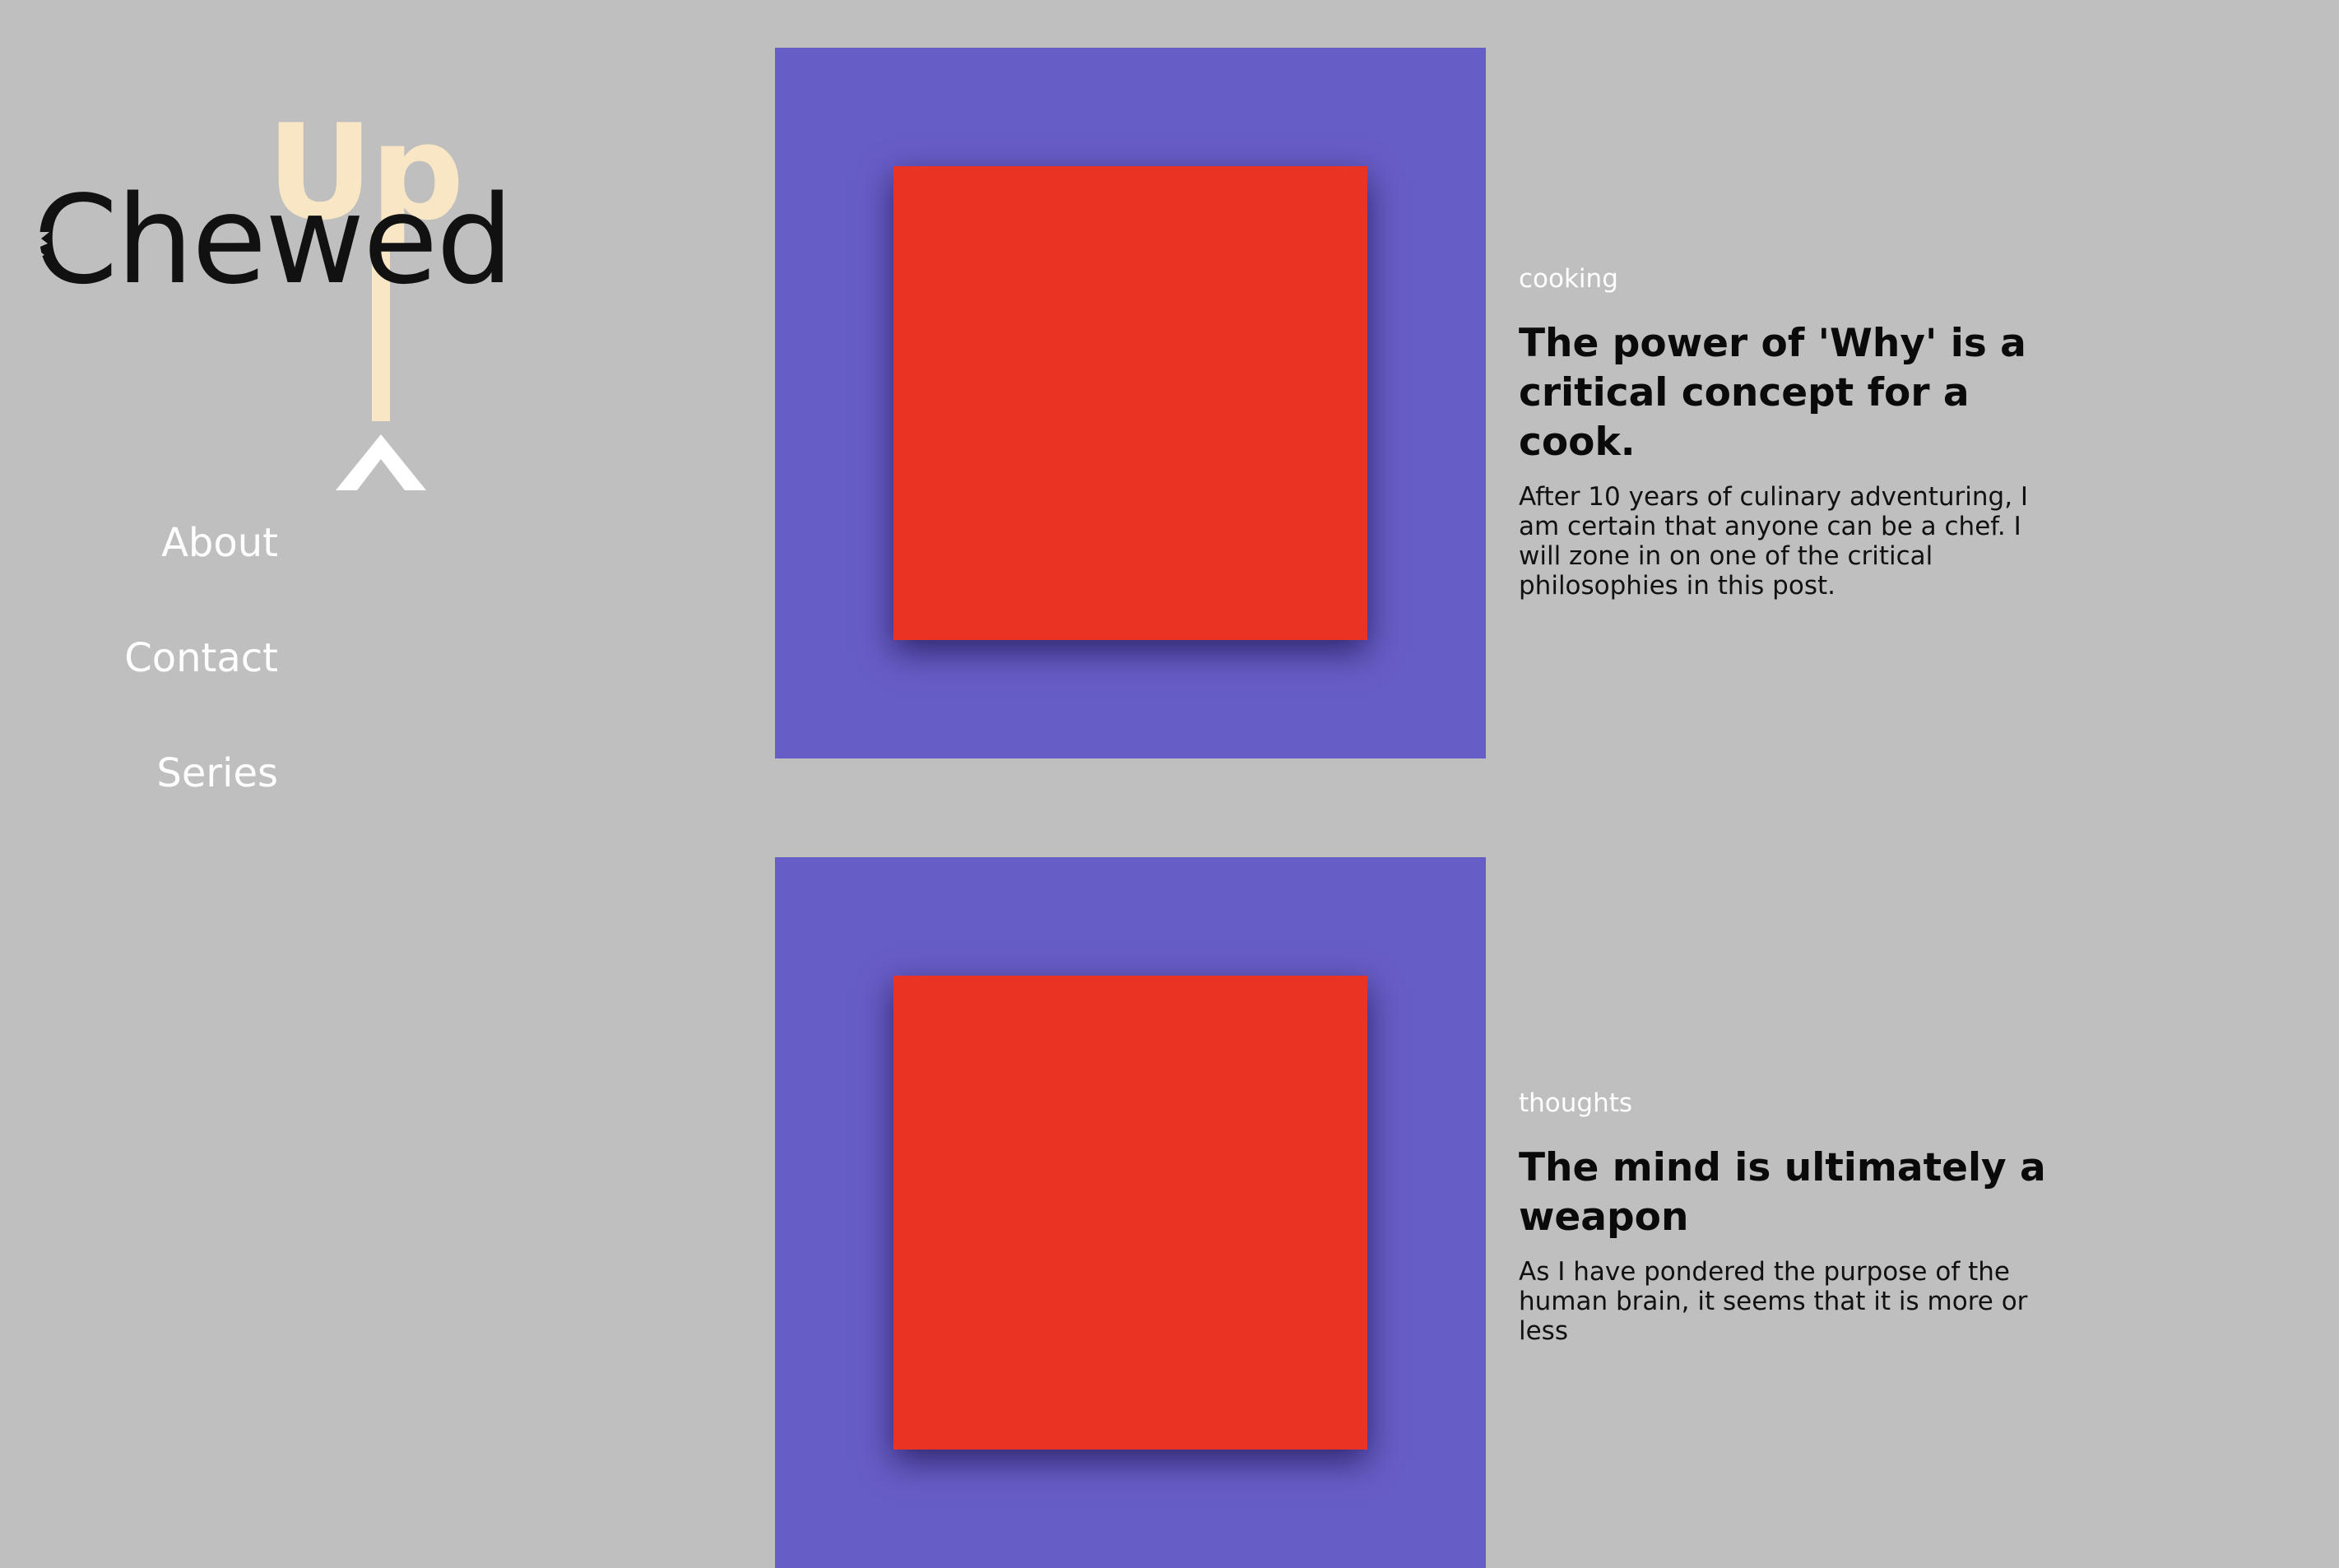  I want to click on bite-mark-icon, so click(40, 255).